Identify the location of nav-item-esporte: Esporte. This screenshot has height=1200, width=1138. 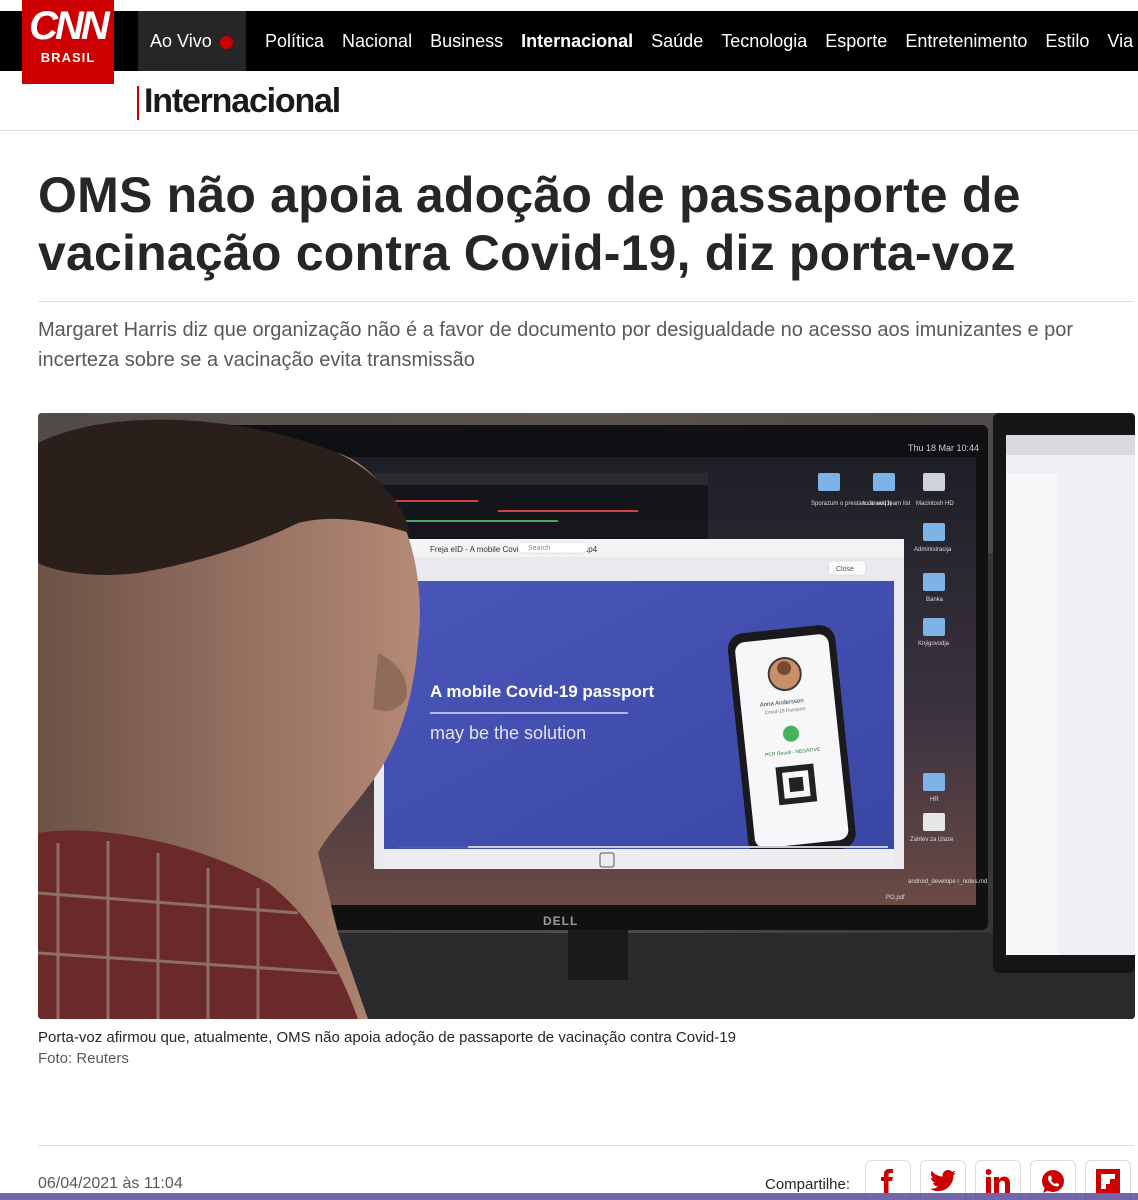
(856, 41).